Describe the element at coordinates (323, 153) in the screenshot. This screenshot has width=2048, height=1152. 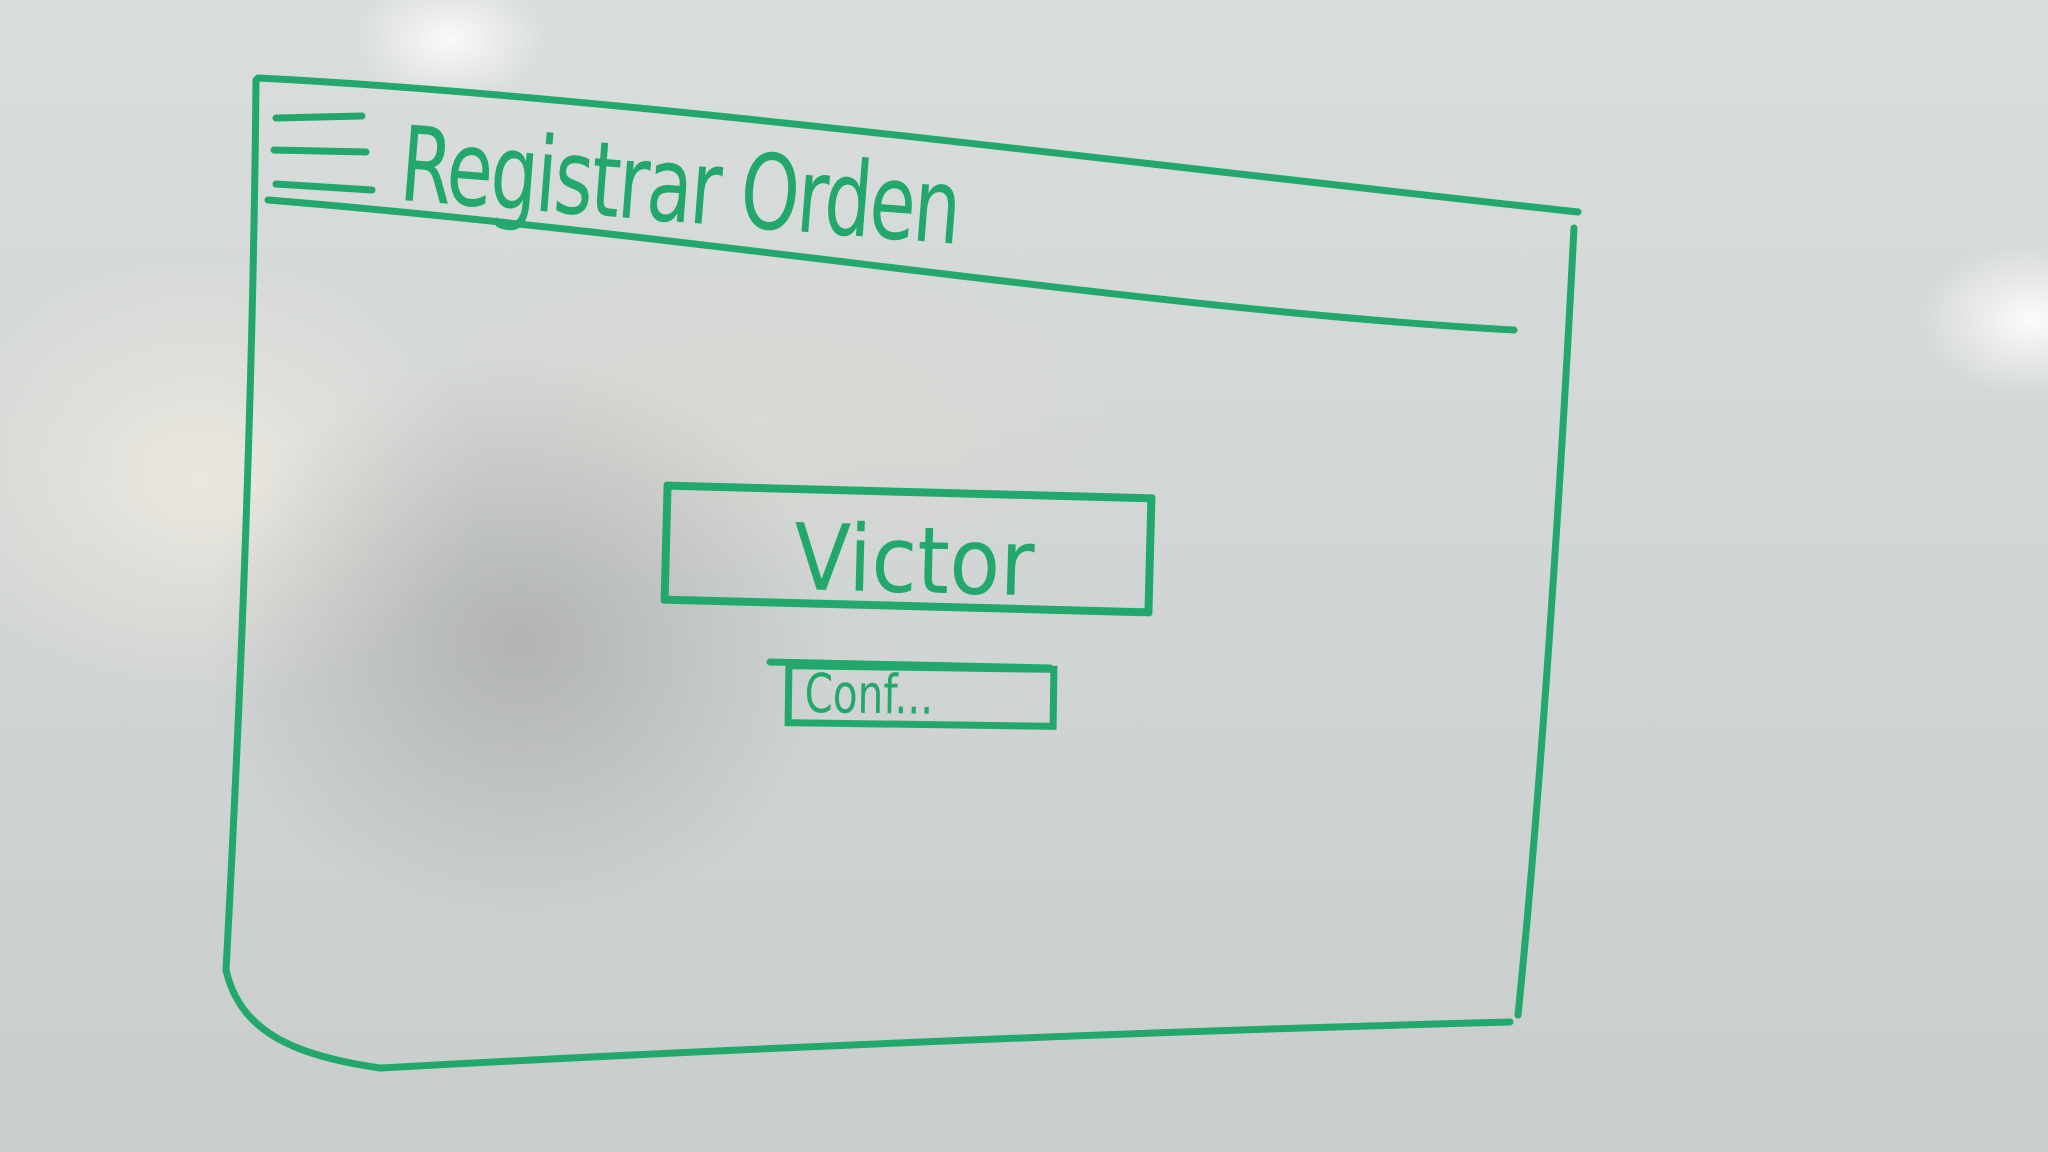
I see `hamburger-icon` at that location.